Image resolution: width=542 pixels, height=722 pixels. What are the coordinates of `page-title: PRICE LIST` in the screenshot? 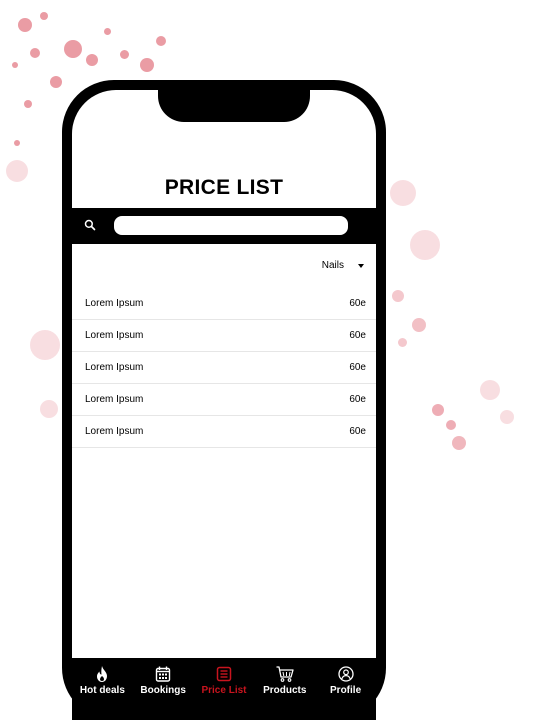 It's located at (224, 187).